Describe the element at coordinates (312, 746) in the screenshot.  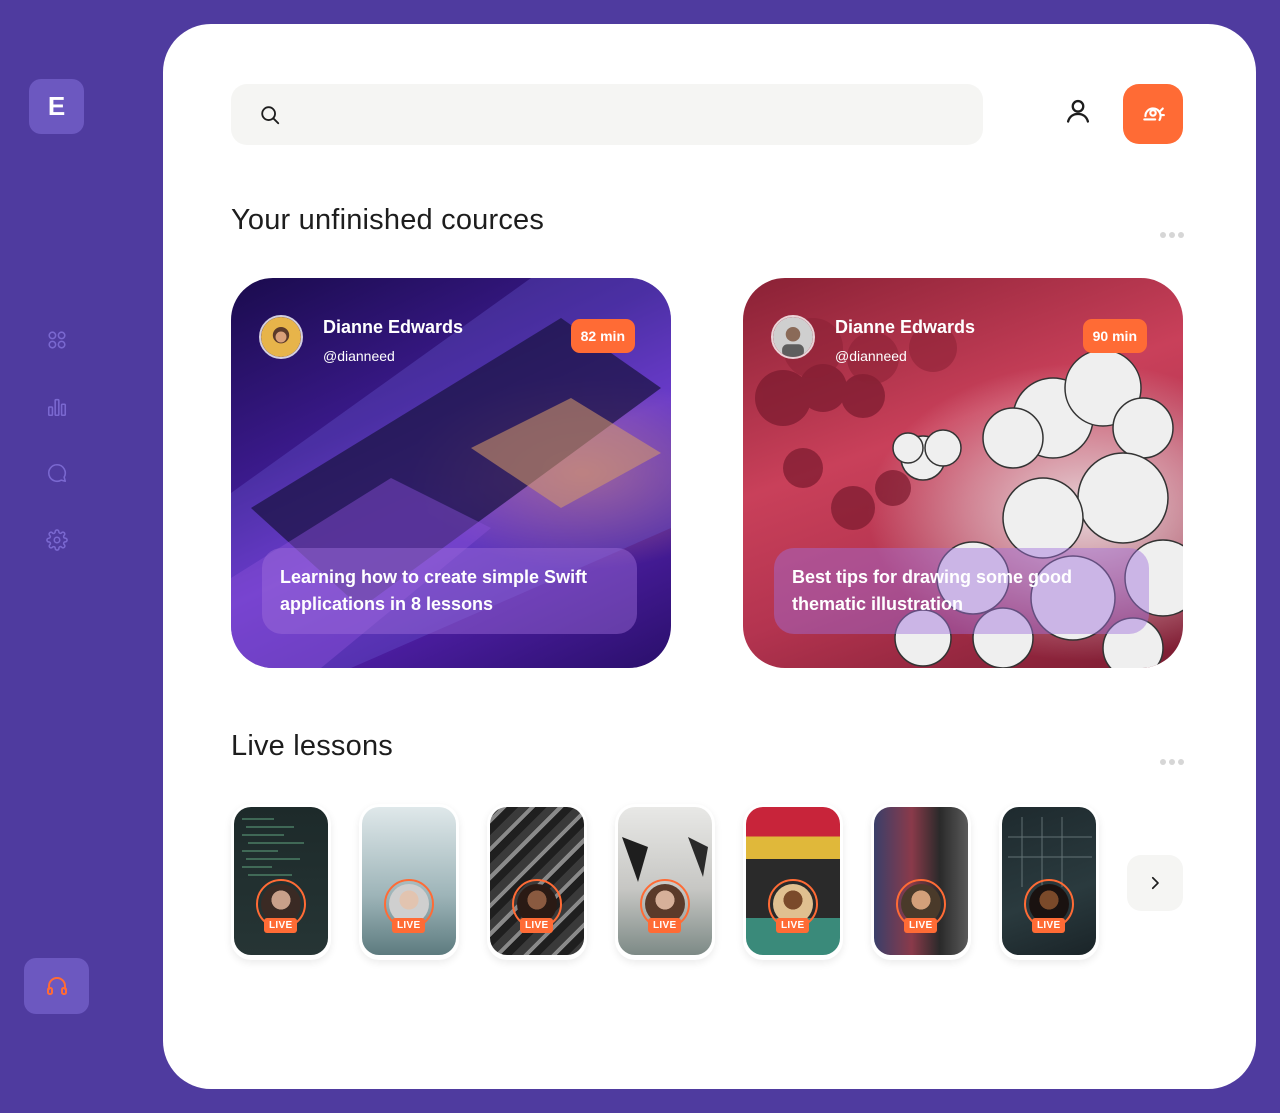
I see `live-section-title: Live lessons` at that location.